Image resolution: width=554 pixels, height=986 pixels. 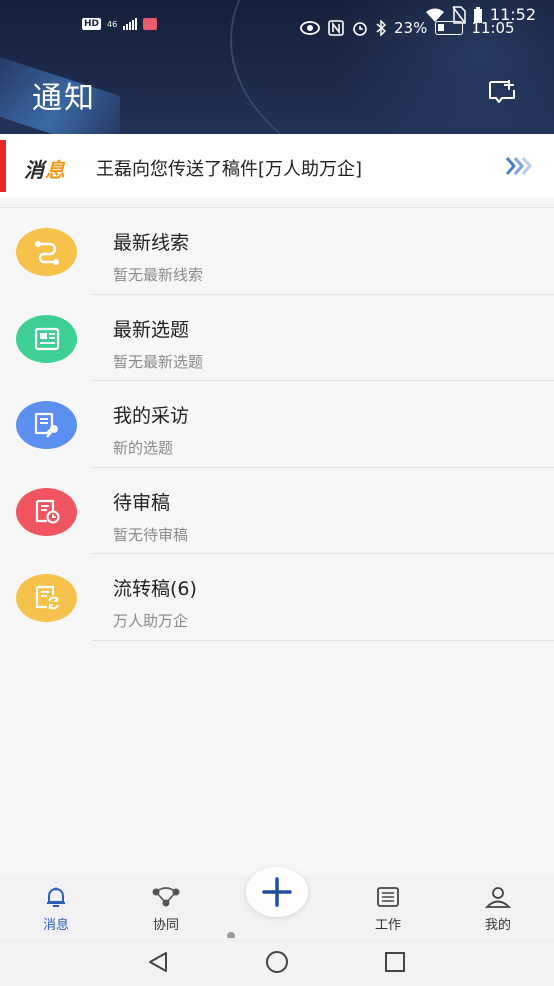 What do you see at coordinates (151, 416) in the screenshot?
I see `item-title: 我的采访` at bounding box center [151, 416].